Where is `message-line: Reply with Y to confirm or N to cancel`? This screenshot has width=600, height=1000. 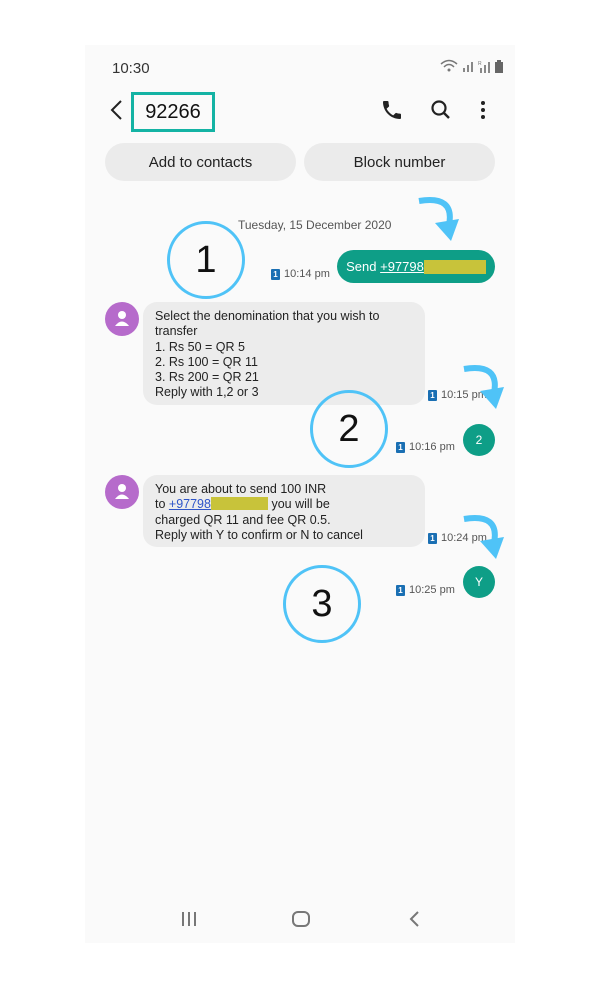 message-line: Reply with Y to confirm or N to cancel is located at coordinates (259, 534).